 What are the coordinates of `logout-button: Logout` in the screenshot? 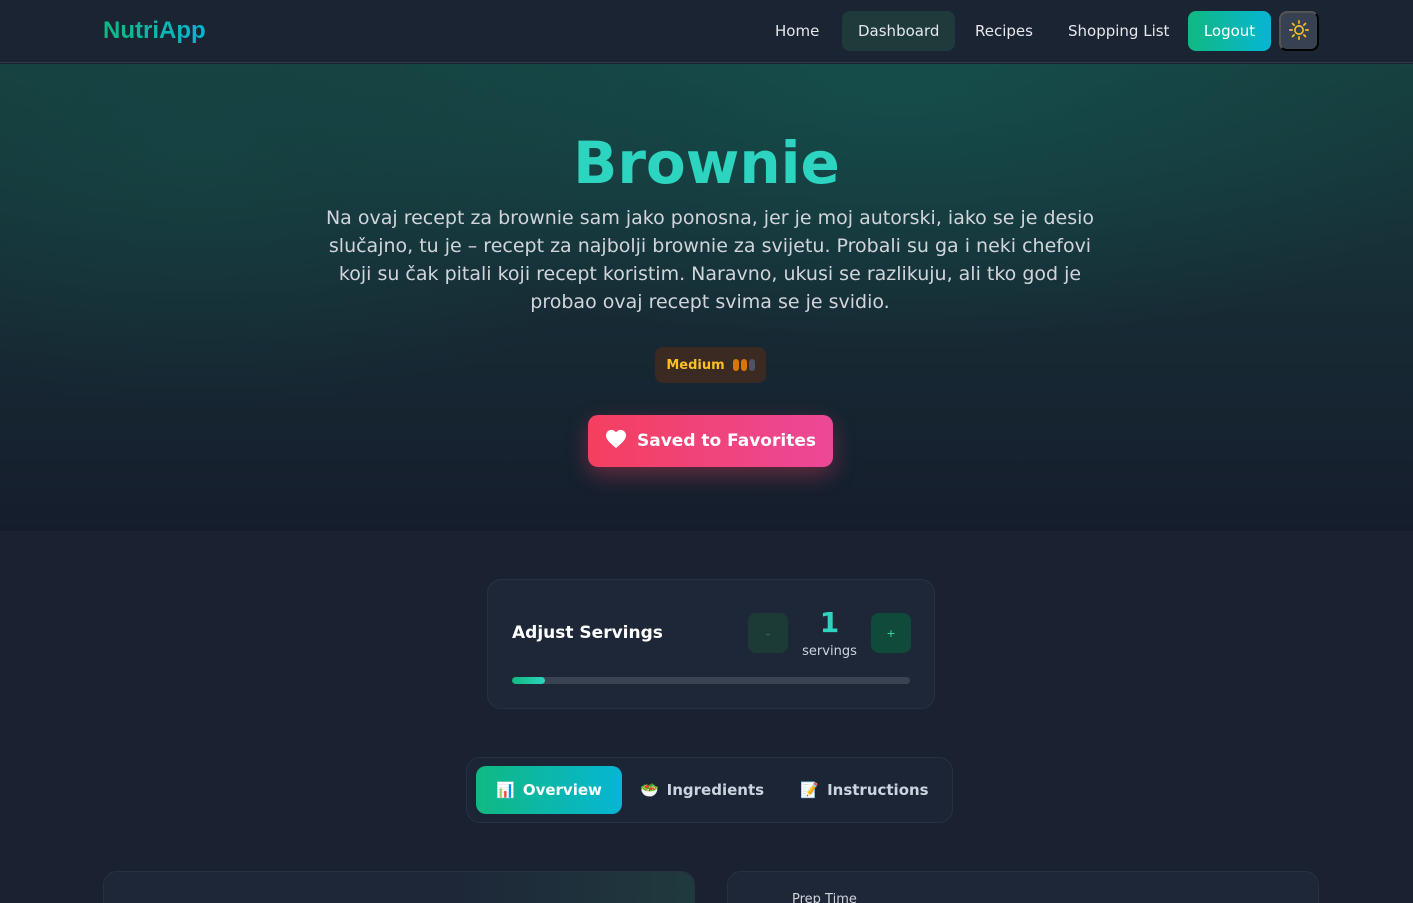 It's located at (1229, 31).